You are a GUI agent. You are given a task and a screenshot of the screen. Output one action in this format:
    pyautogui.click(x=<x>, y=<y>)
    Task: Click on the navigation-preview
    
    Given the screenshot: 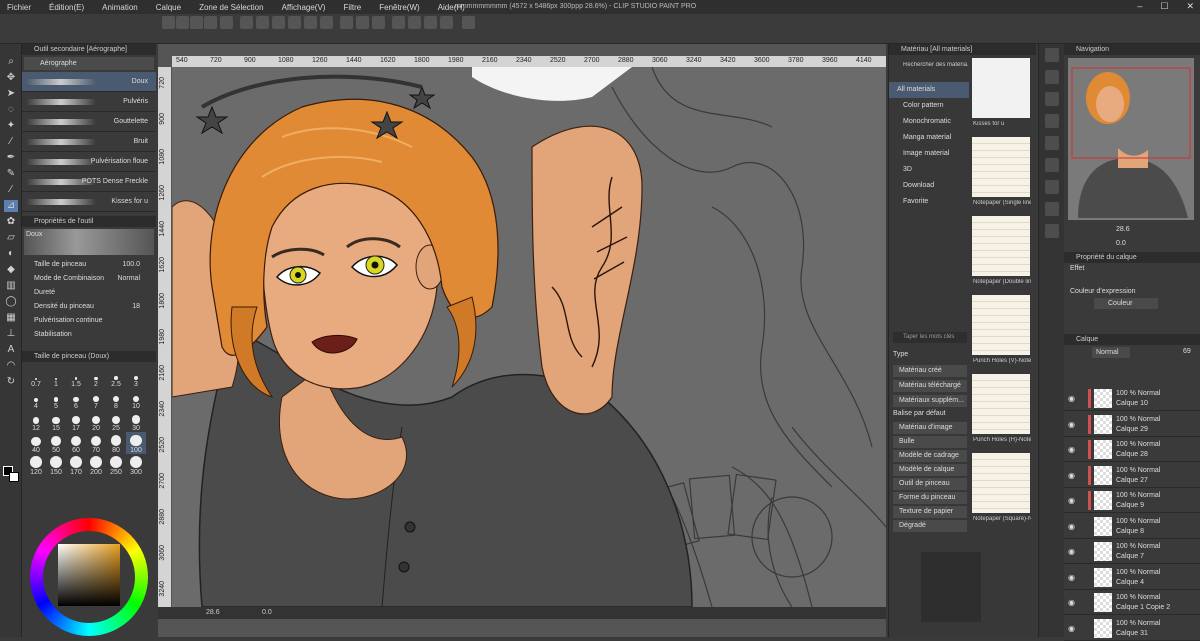 What is the action you would take?
    pyautogui.click(x=1131, y=139)
    